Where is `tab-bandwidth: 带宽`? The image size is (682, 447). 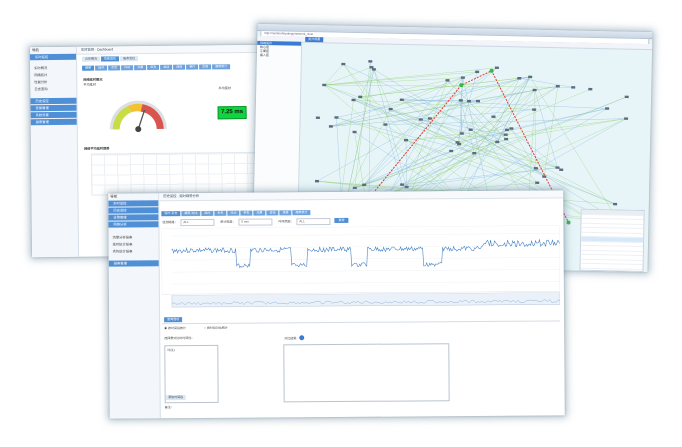
tab-bandwidth: 带宽 is located at coordinates (153, 67).